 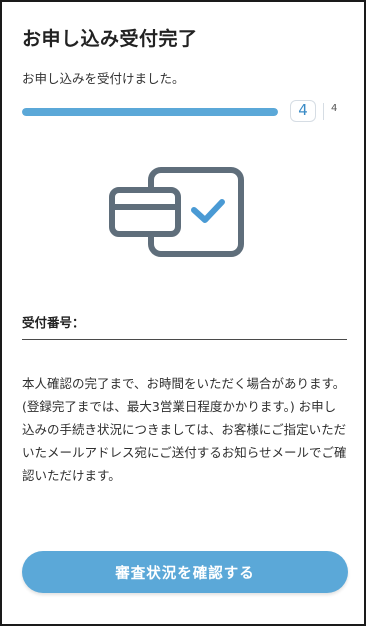 What do you see at coordinates (303, 111) in the screenshot?
I see `current-step-badge: 4` at bounding box center [303, 111].